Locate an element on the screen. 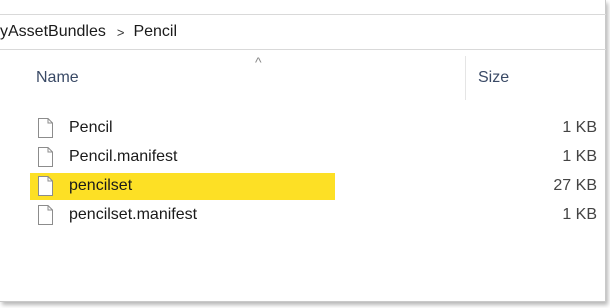  file-size: 27 KB is located at coordinates (575, 185).